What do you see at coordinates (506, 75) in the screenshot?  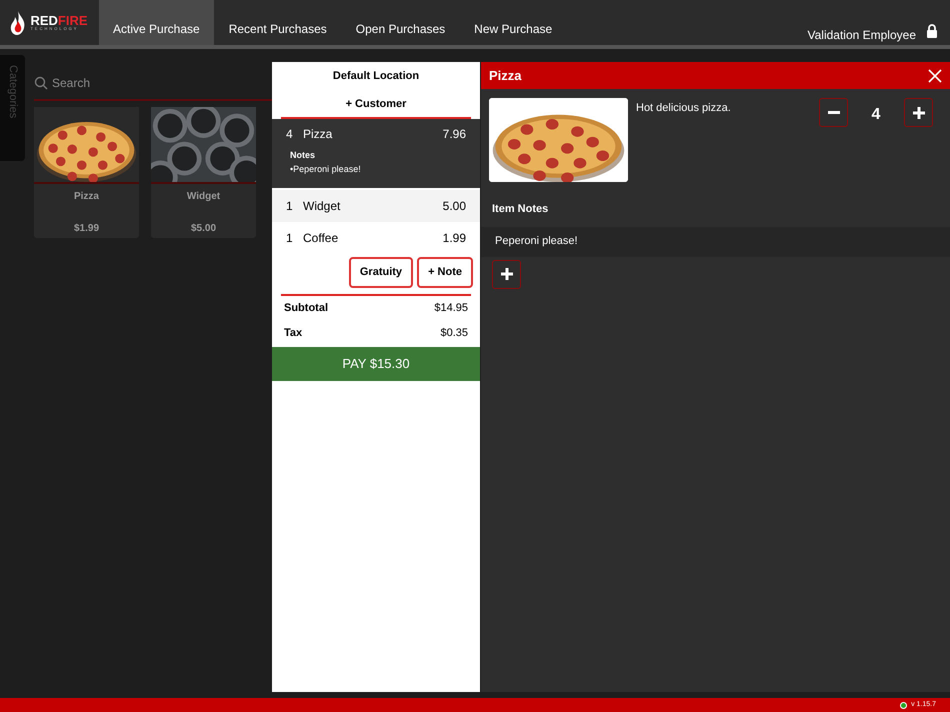 I see `panel-title: Pizza` at bounding box center [506, 75].